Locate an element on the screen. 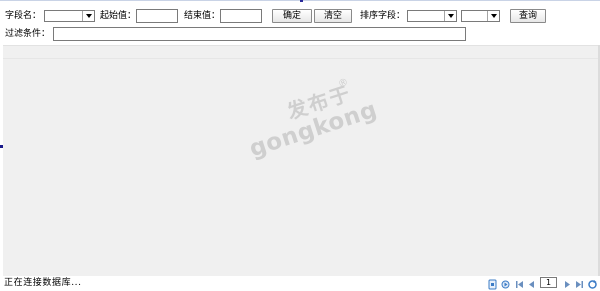 This screenshot has height=291, width=600. last-page-icon is located at coordinates (579, 284).